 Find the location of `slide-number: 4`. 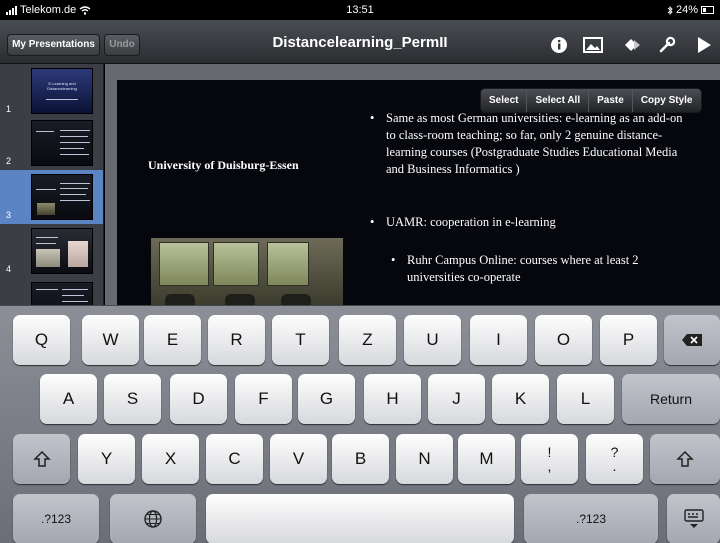

slide-number: 4 is located at coordinates (9, 269).